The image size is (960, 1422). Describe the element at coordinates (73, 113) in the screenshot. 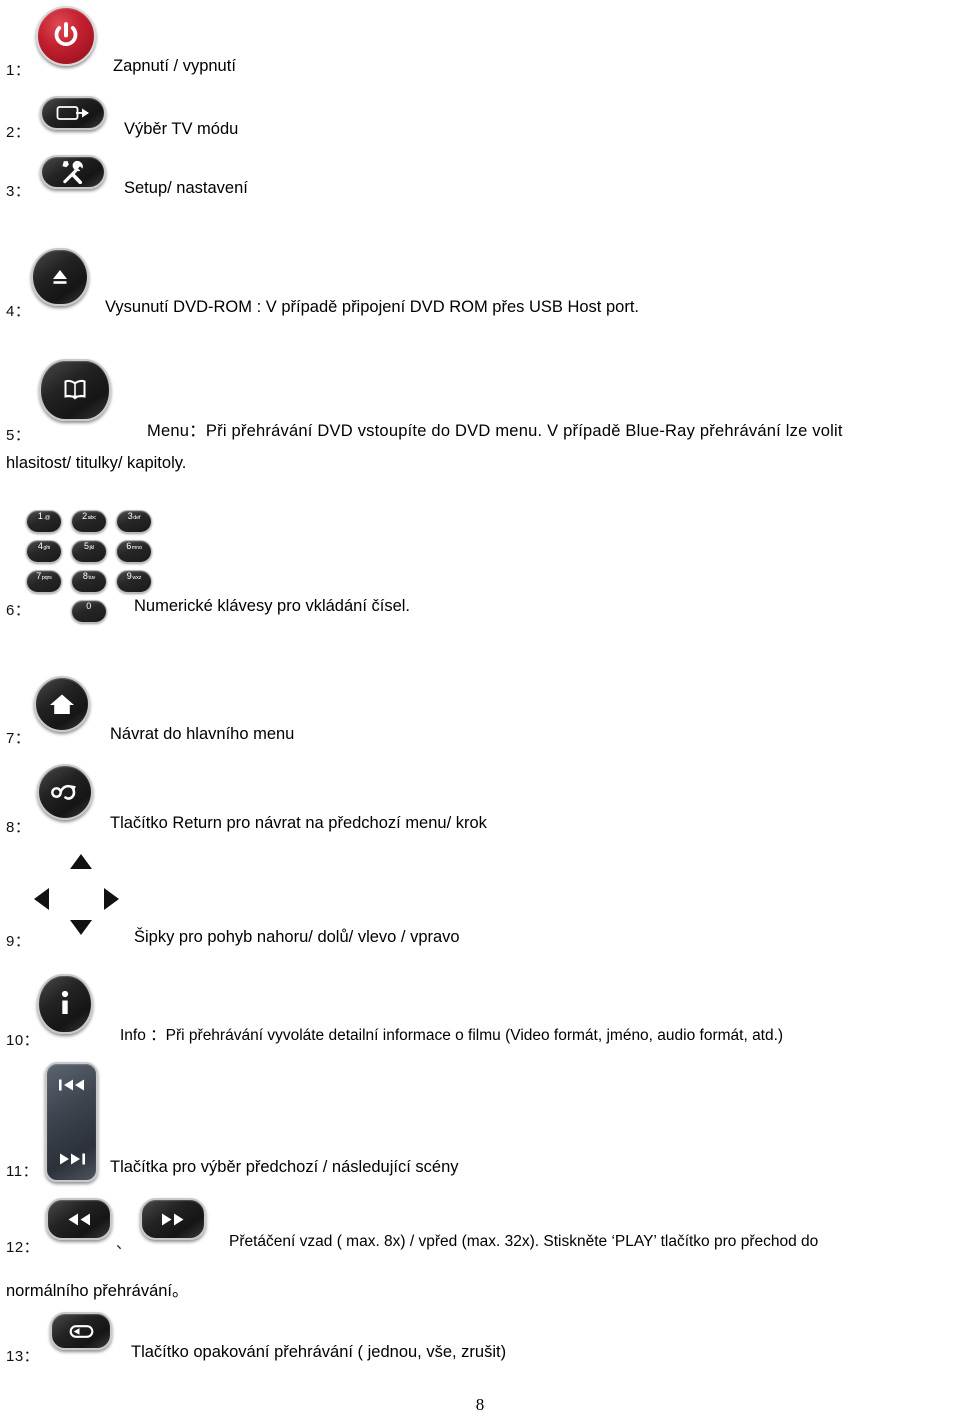

I see `tv-mode-icon` at that location.